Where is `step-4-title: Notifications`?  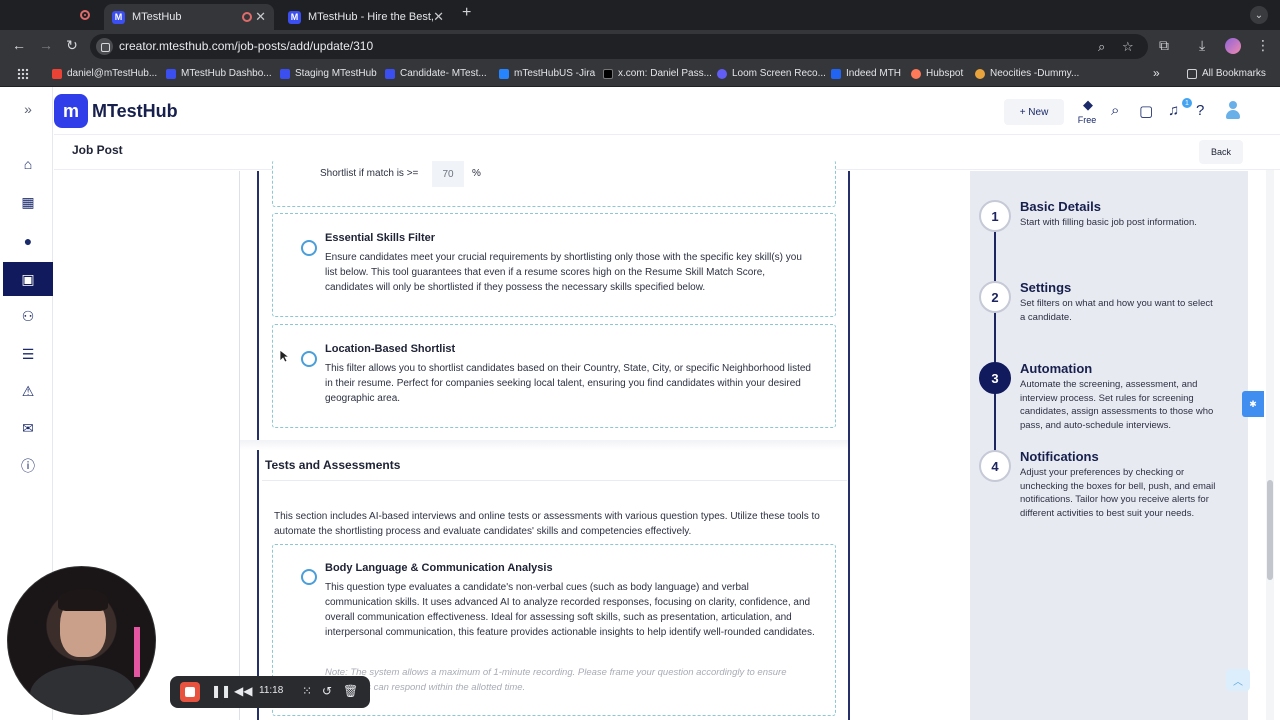
step-4-title: Notifications is located at coordinates (1059, 456).